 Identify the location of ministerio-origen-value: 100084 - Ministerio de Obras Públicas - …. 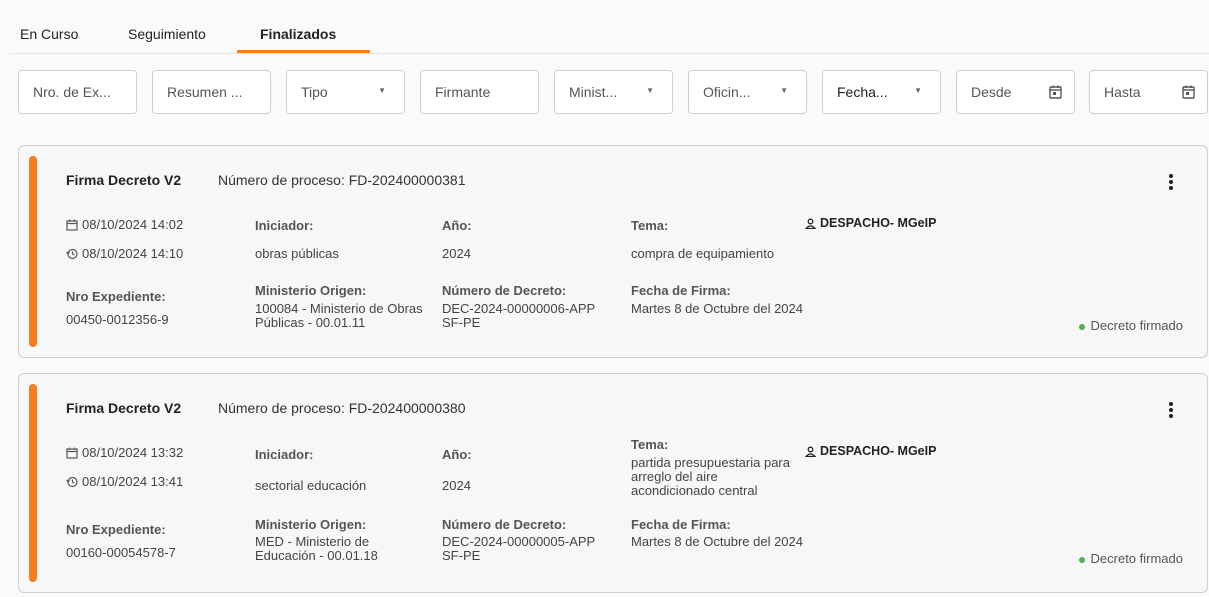
(339, 315).